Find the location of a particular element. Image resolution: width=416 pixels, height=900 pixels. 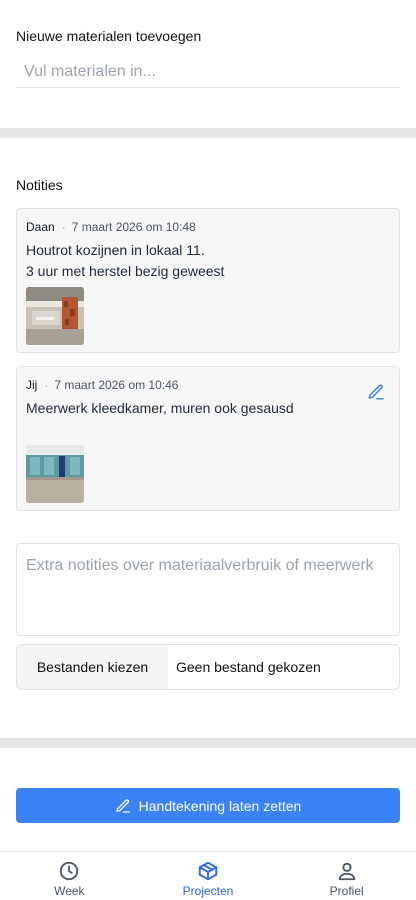

clock-icon is located at coordinates (69, 871).